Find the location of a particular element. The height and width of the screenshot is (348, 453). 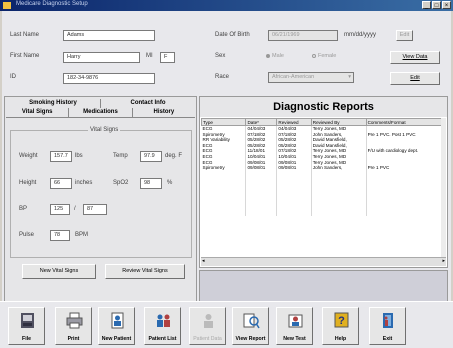

tab-smoking-history: Smoking History is located at coordinates (53, 103).